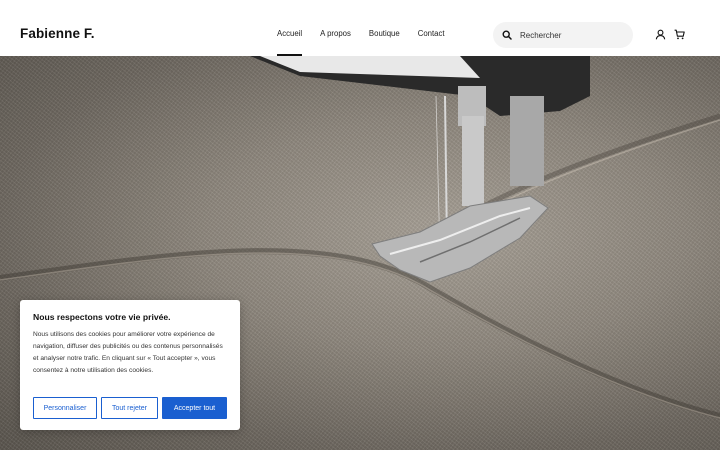 The width and height of the screenshot is (720, 450). Describe the element at coordinates (660, 34) in the screenshot. I see `account-icon` at that location.